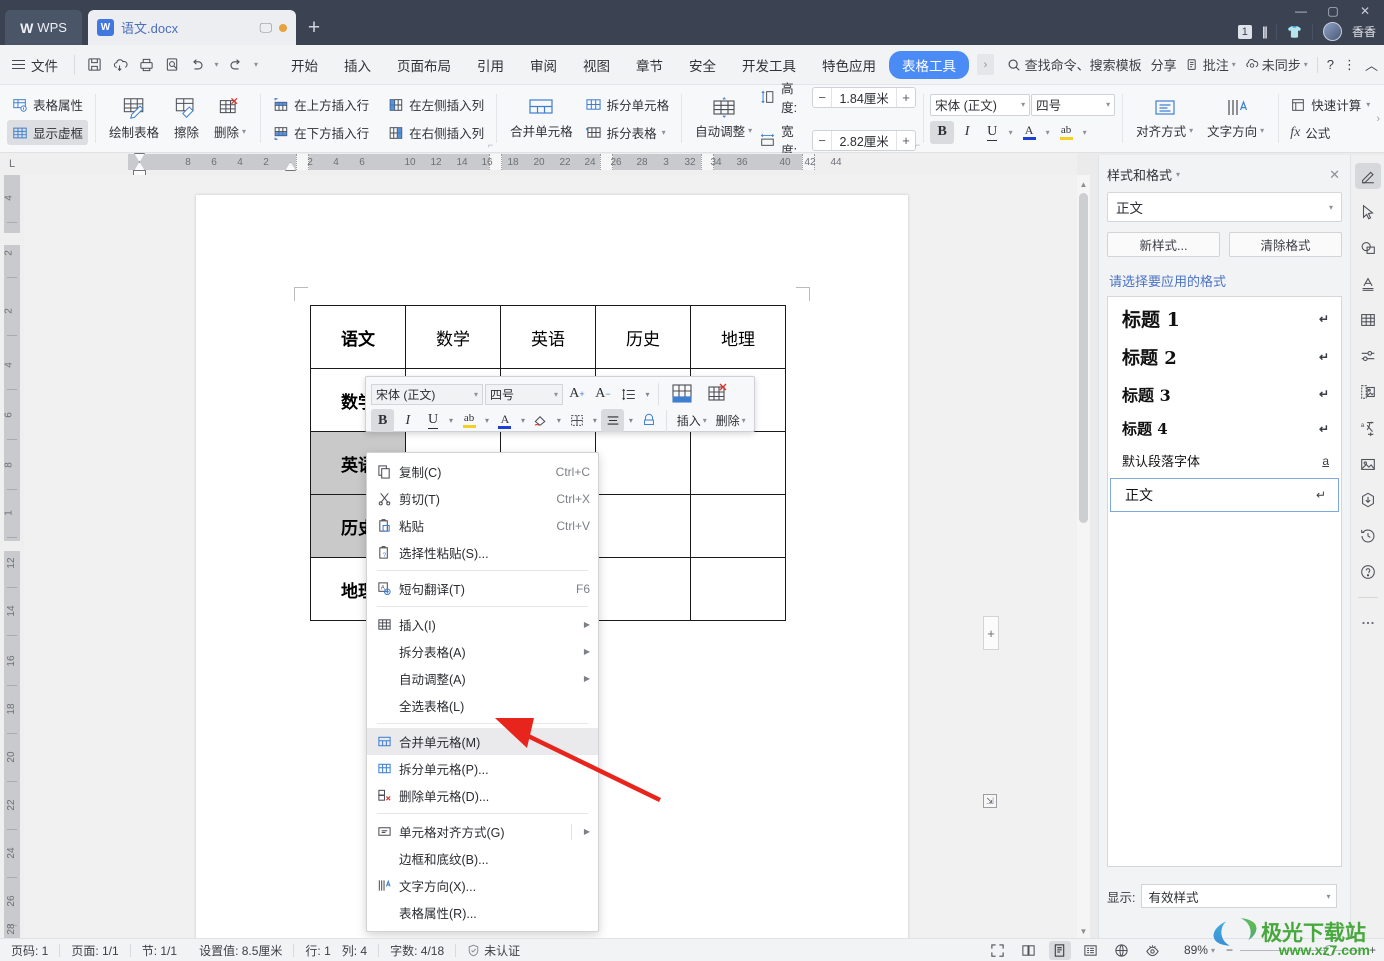 This screenshot has height=961, width=1384. What do you see at coordinates (357, 65) in the screenshot?
I see `tab-insert: 插入` at bounding box center [357, 65].